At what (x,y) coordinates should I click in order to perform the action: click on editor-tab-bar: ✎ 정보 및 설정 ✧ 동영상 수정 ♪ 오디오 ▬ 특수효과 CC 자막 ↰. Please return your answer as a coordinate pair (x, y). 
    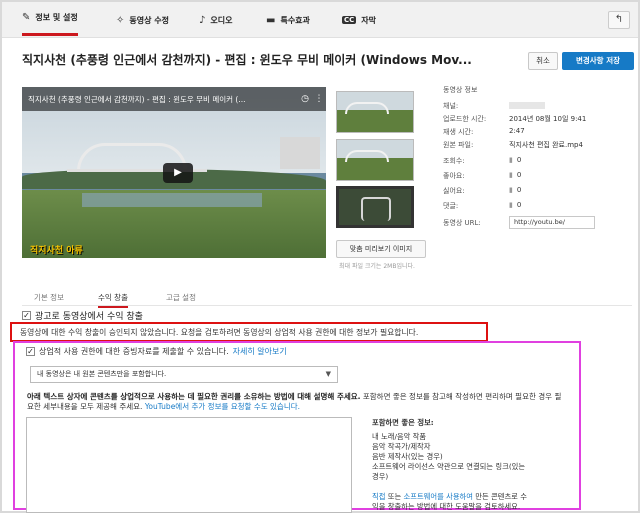
    Looking at the image, I should click on (320, 20).